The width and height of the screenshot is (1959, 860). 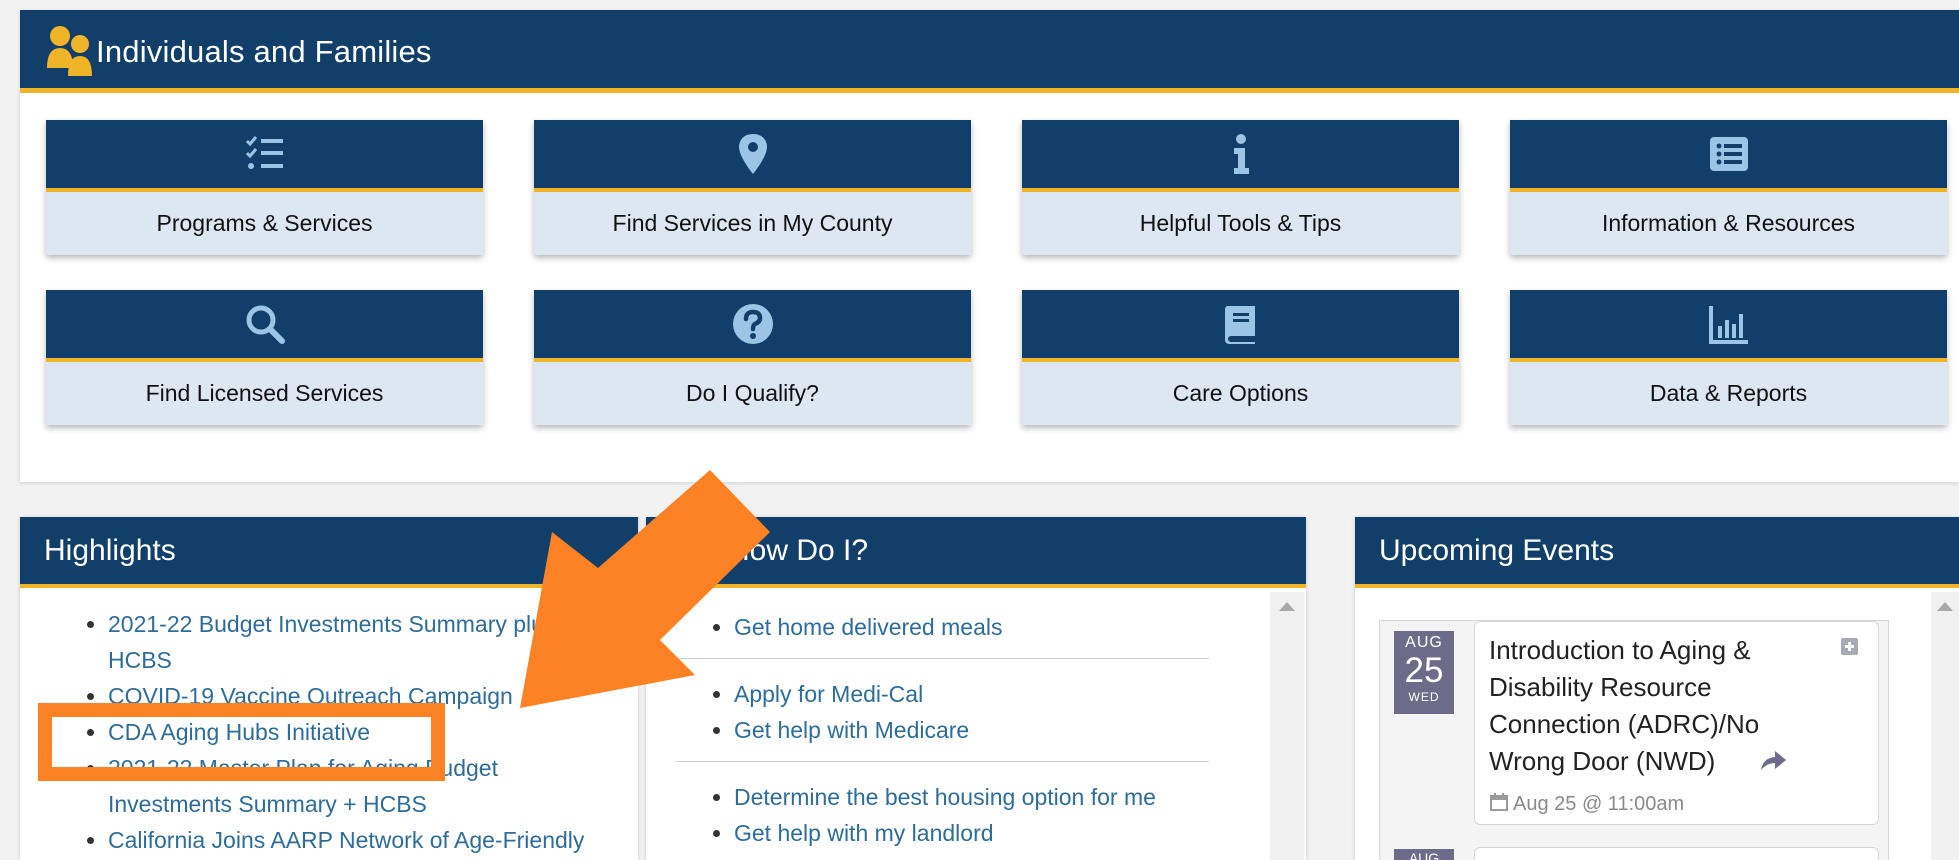 What do you see at coordinates (1240, 187) in the screenshot?
I see `tile-helpful-tools: Helpful Tools & Tips` at bounding box center [1240, 187].